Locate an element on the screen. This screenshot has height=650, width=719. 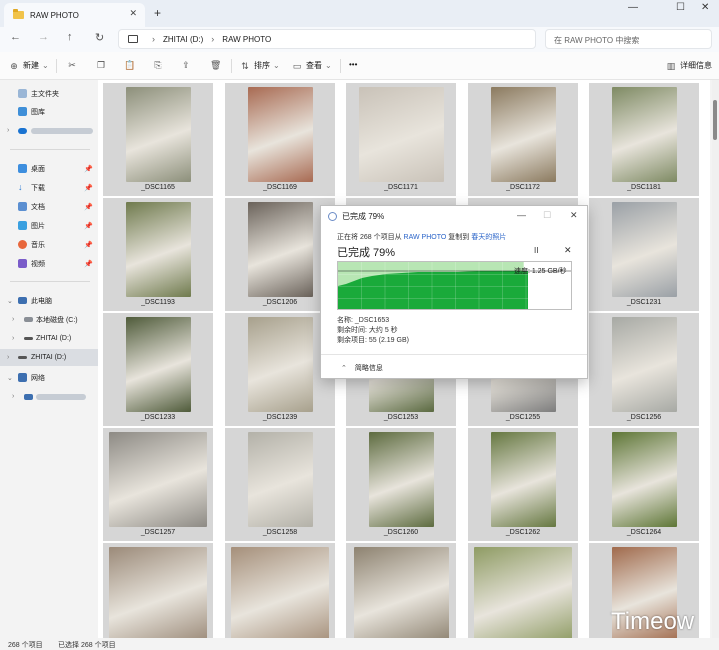
dialog-close-button: ✕ is located at coordinates (574, 215).